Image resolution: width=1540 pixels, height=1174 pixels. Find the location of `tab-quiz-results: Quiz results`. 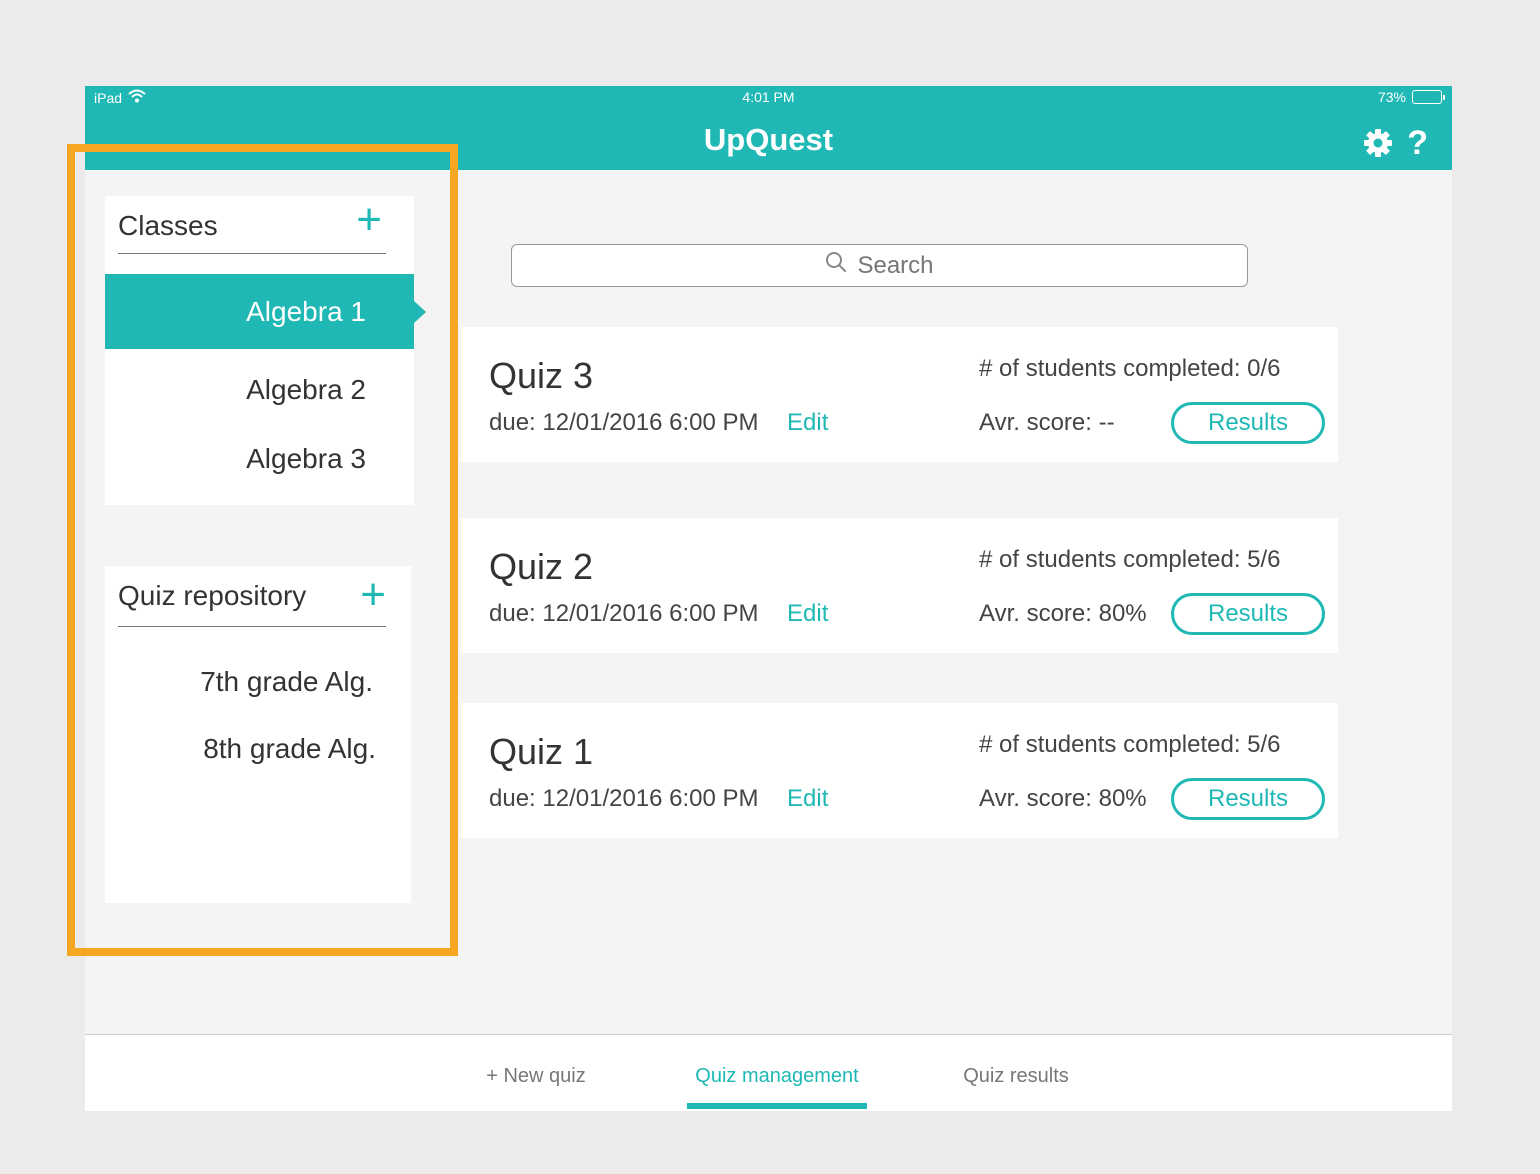

tab-quiz-results: Quiz results is located at coordinates (1016, 1076).